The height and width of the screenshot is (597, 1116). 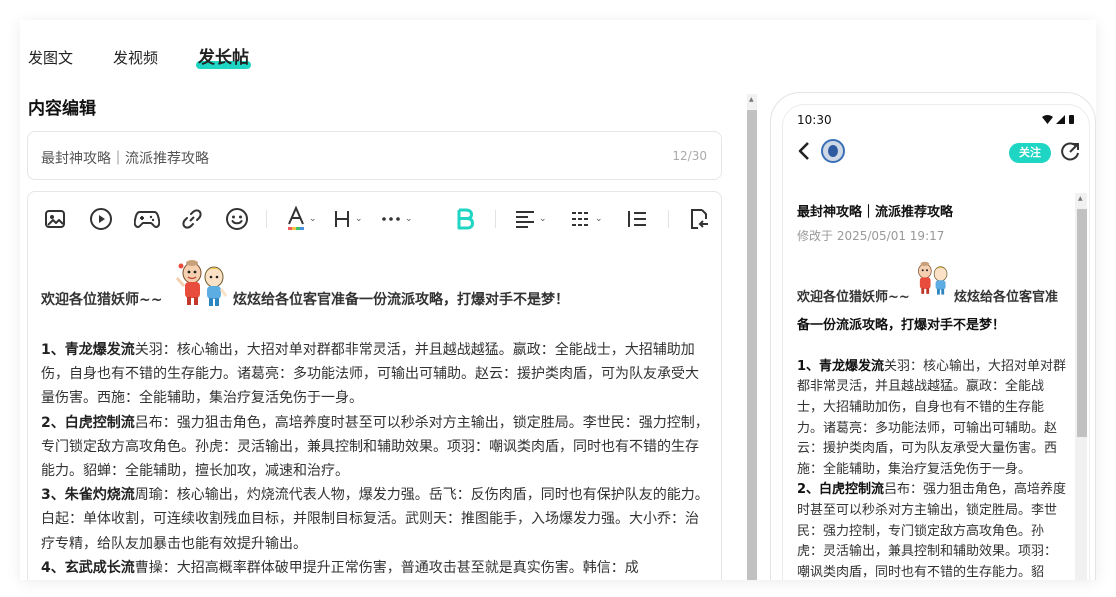 What do you see at coordinates (637, 219) in the screenshot?
I see `indent-icon` at bounding box center [637, 219].